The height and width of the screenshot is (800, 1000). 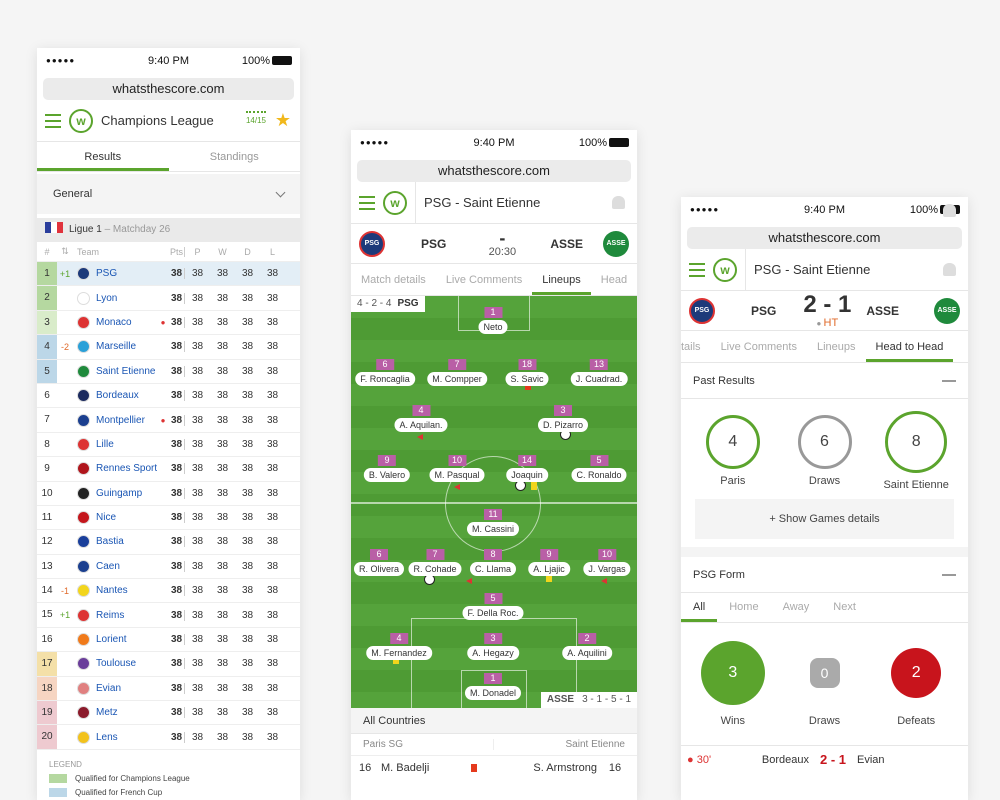 What do you see at coordinates (115, 713) in the screenshot?
I see `row-team: Metz` at bounding box center [115, 713].